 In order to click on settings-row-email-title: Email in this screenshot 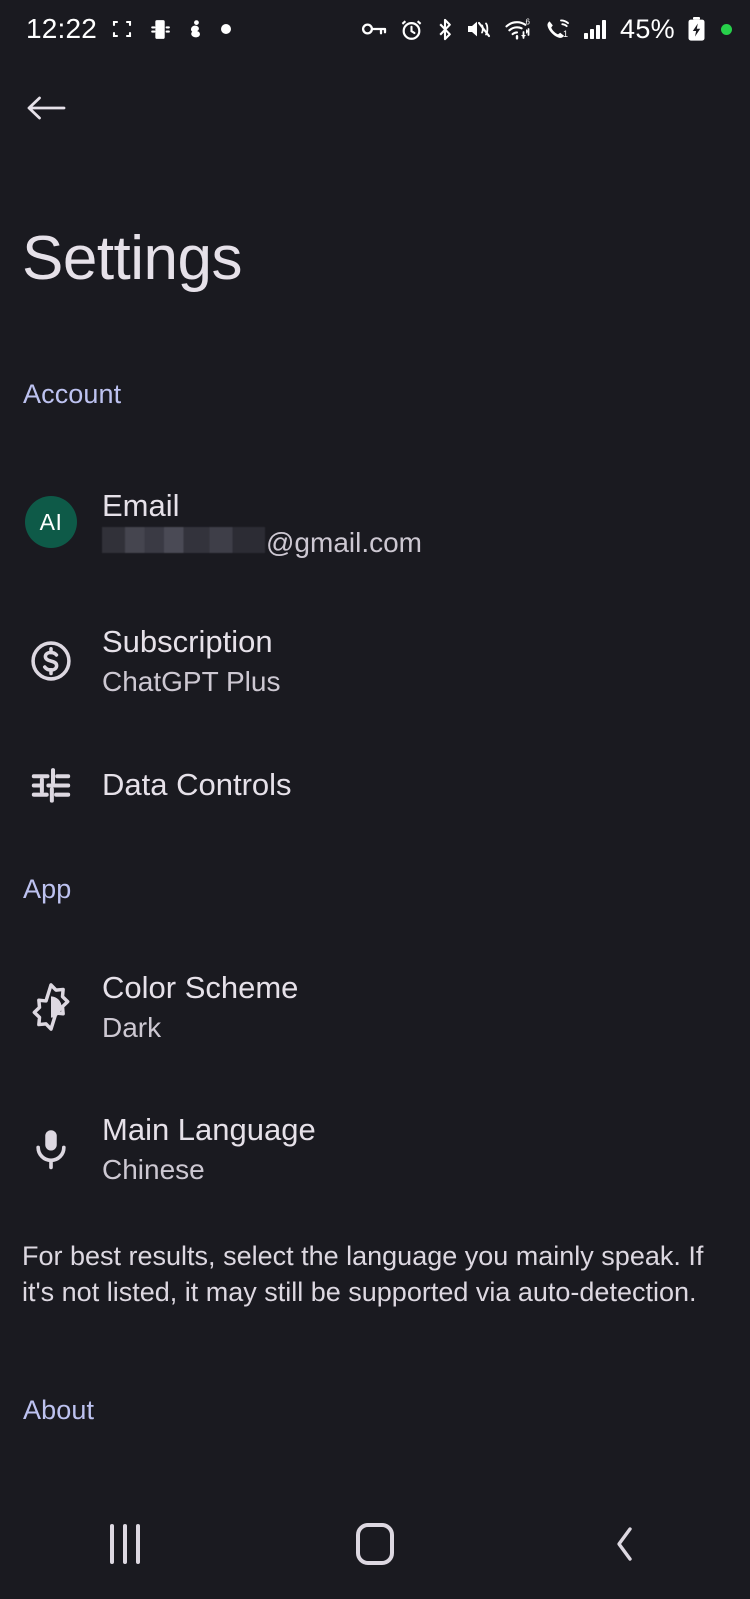, I will do `click(141, 506)`.